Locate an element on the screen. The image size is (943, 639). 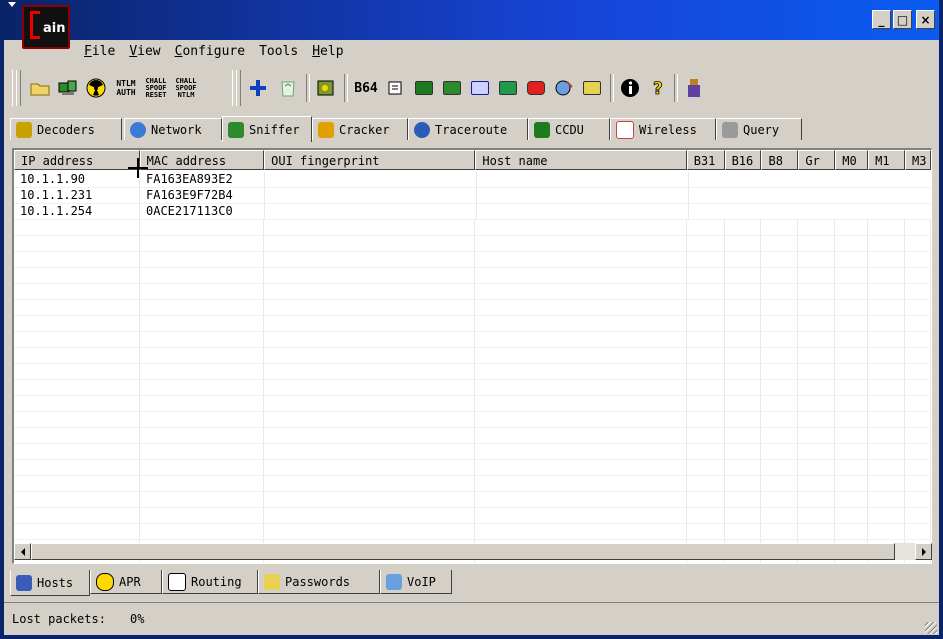
tab-traceroute: Traceroute is located at coordinates (468, 129).